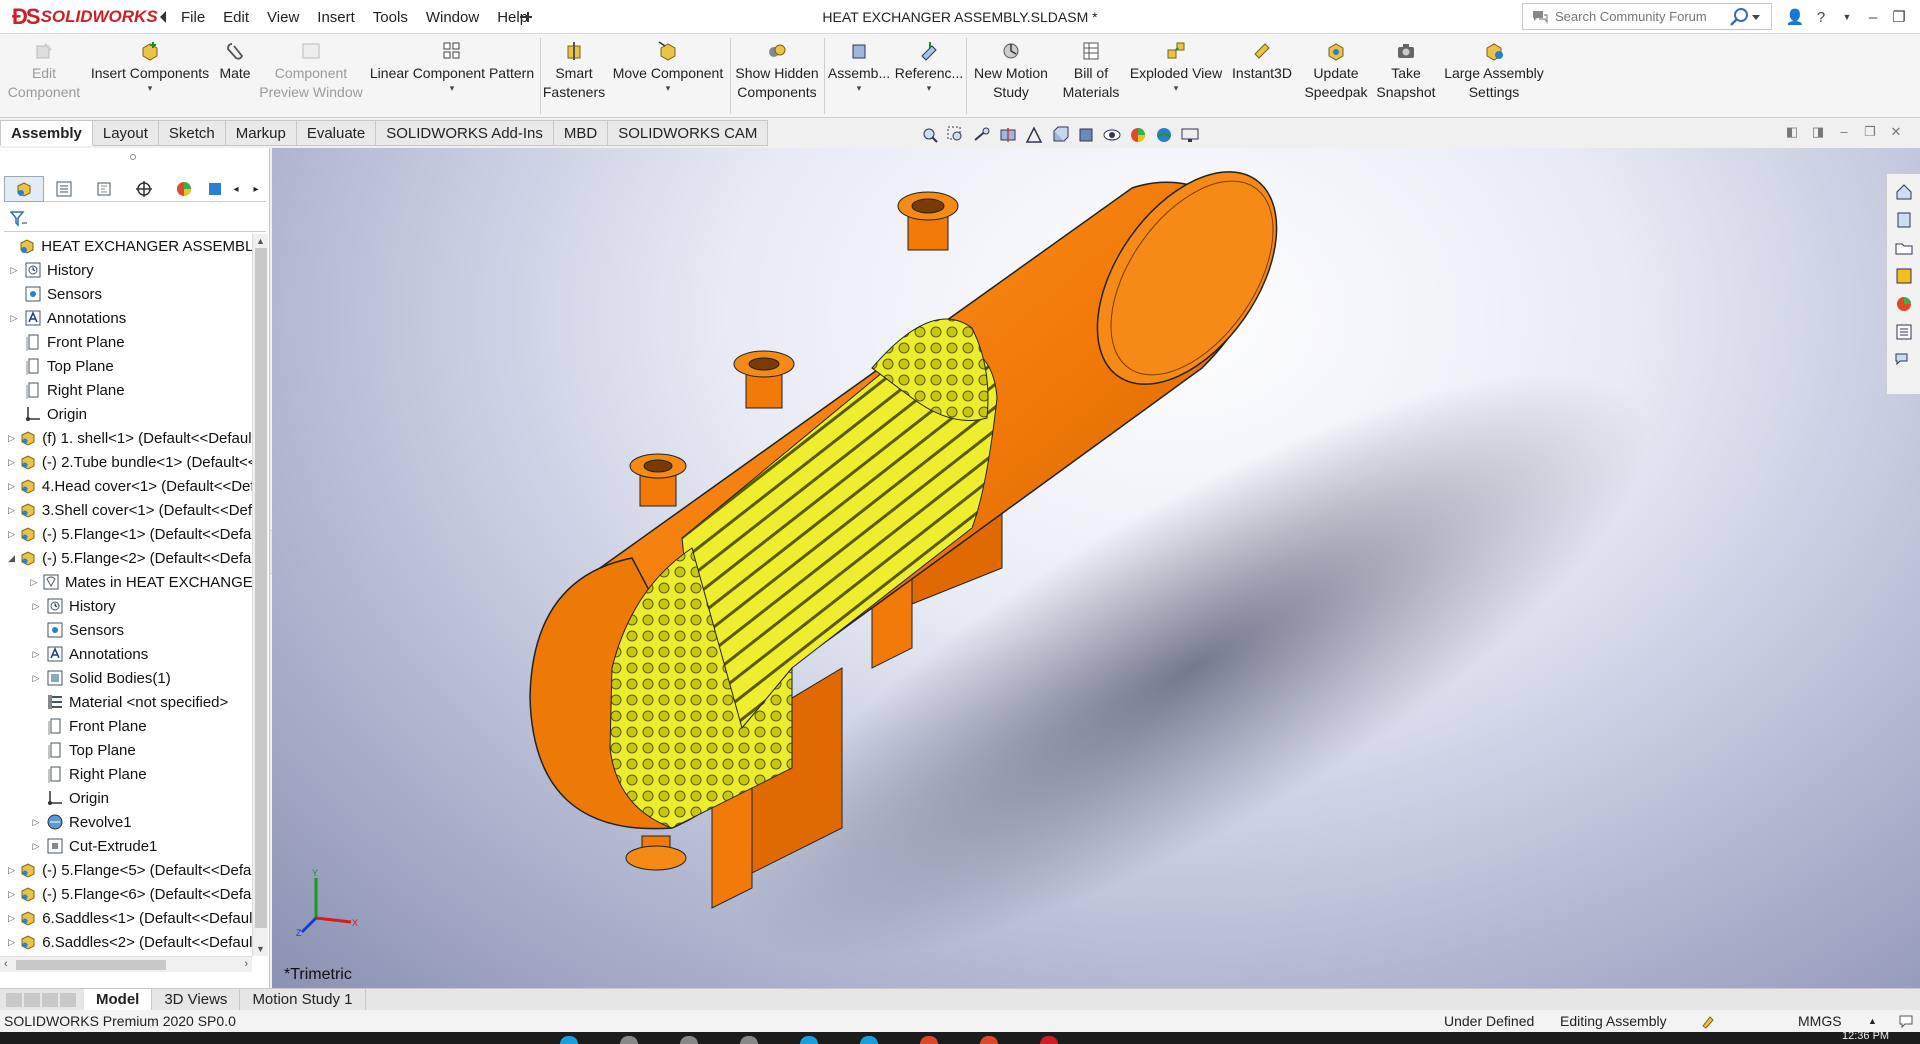  I want to click on search-dropdown-icon, so click(1756, 17).